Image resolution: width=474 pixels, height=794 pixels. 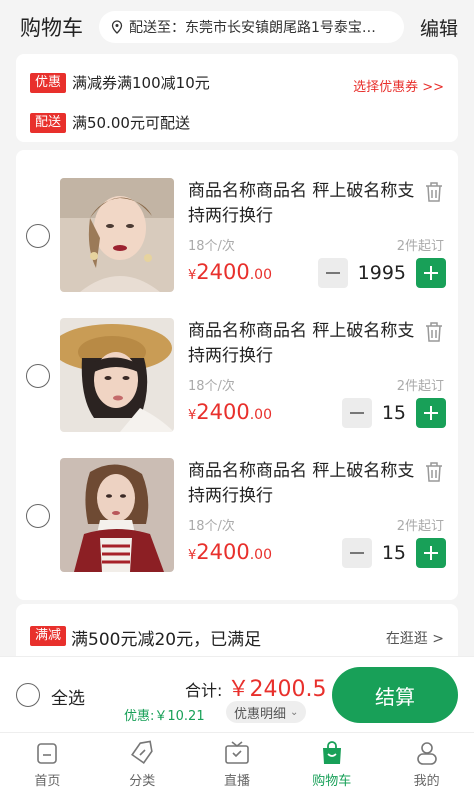 I want to click on reduction-text: 满500元减20元，已满足, so click(x=166, y=640).